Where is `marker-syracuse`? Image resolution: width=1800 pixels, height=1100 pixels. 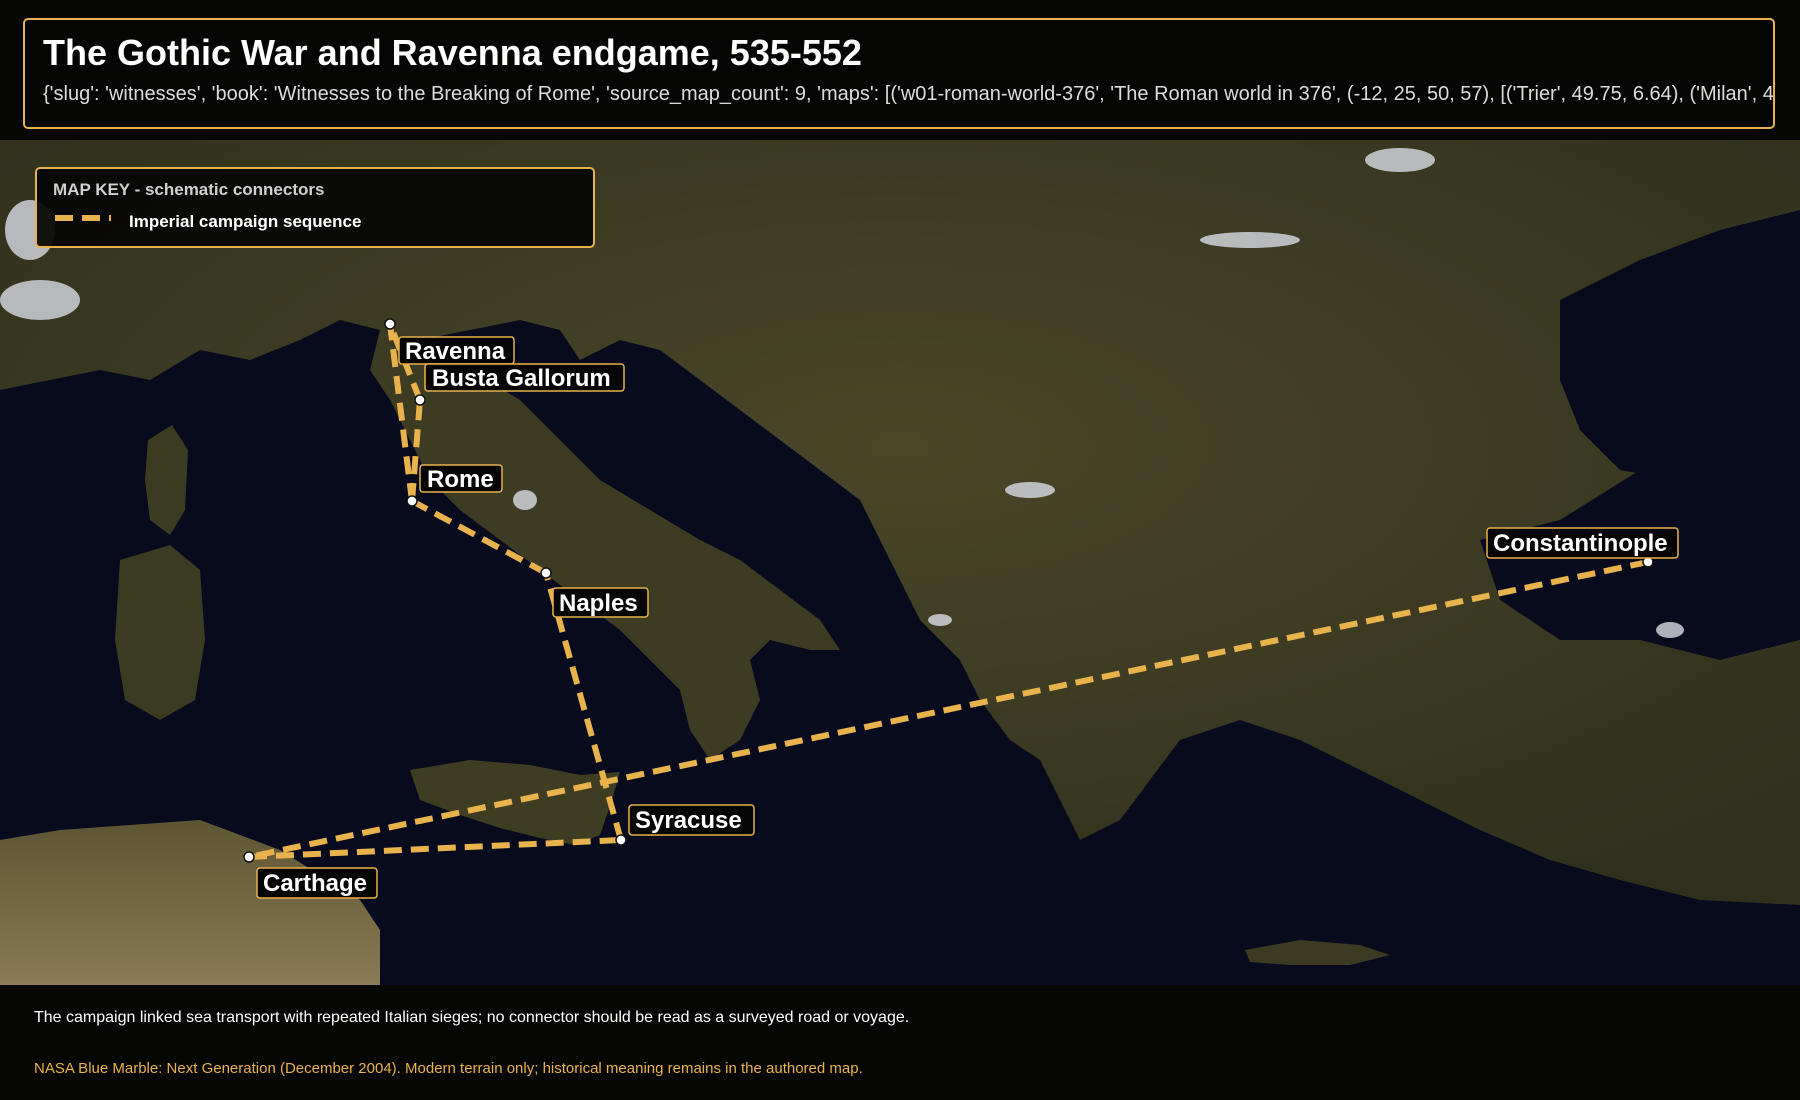 marker-syracuse is located at coordinates (621, 840).